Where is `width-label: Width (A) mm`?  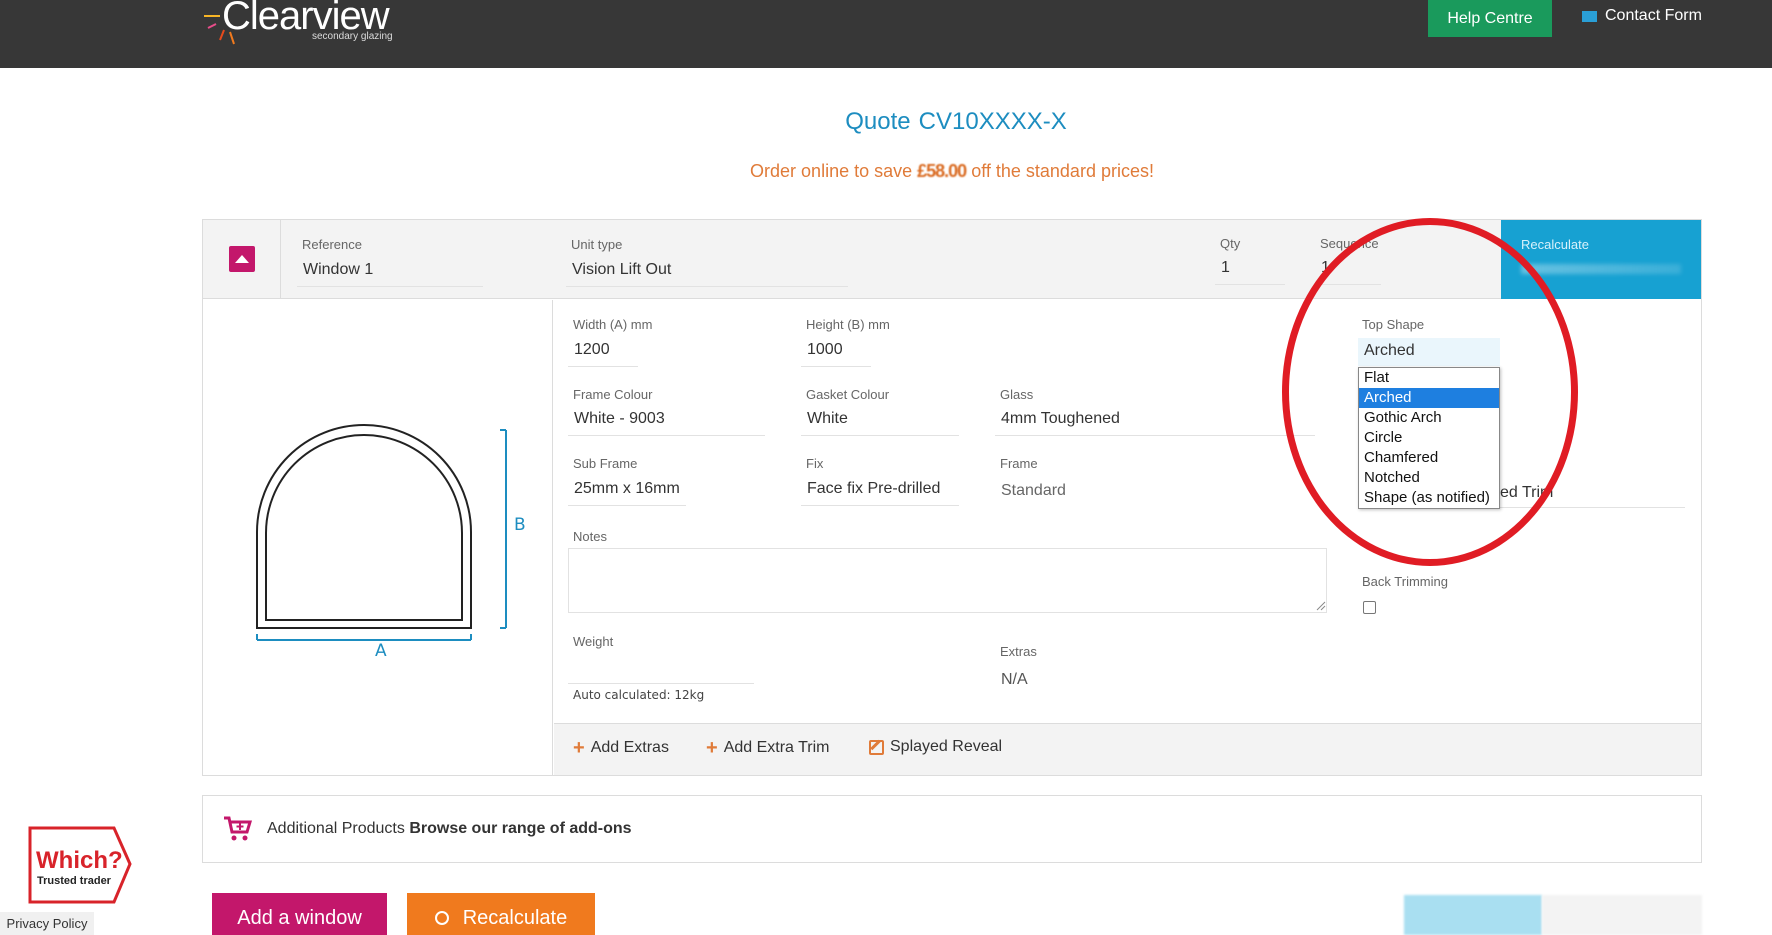 width-label: Width (A) mm is located at coordinates (613, 324).